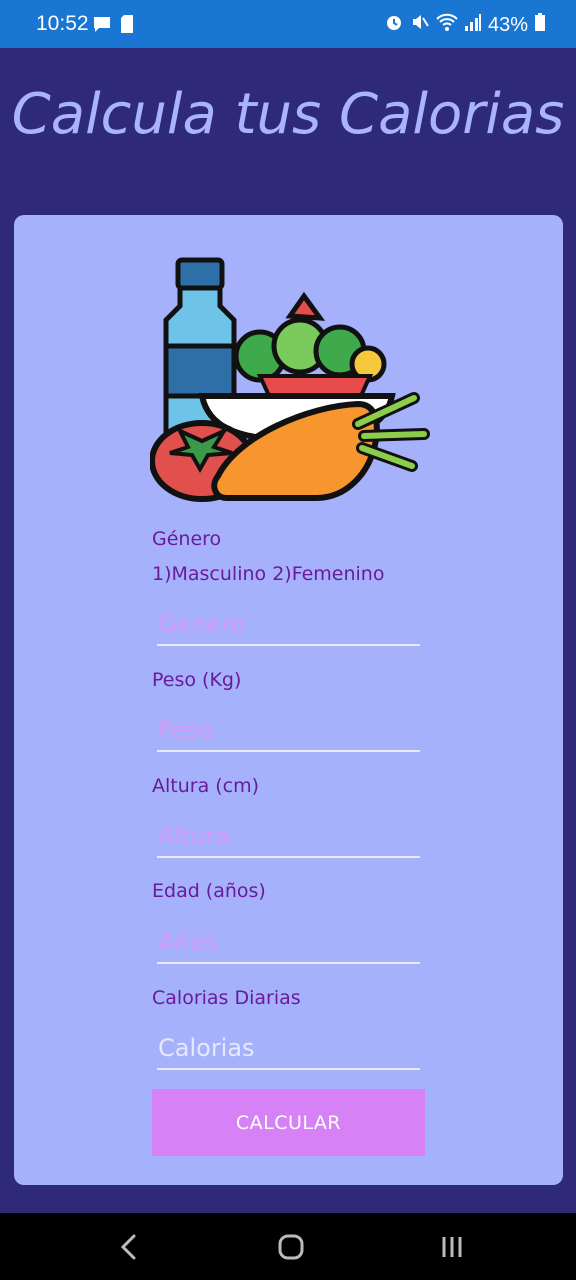  Describe the element at coordinates (187, 539) in the screenshot. I see `gender-label: Género` at that location.